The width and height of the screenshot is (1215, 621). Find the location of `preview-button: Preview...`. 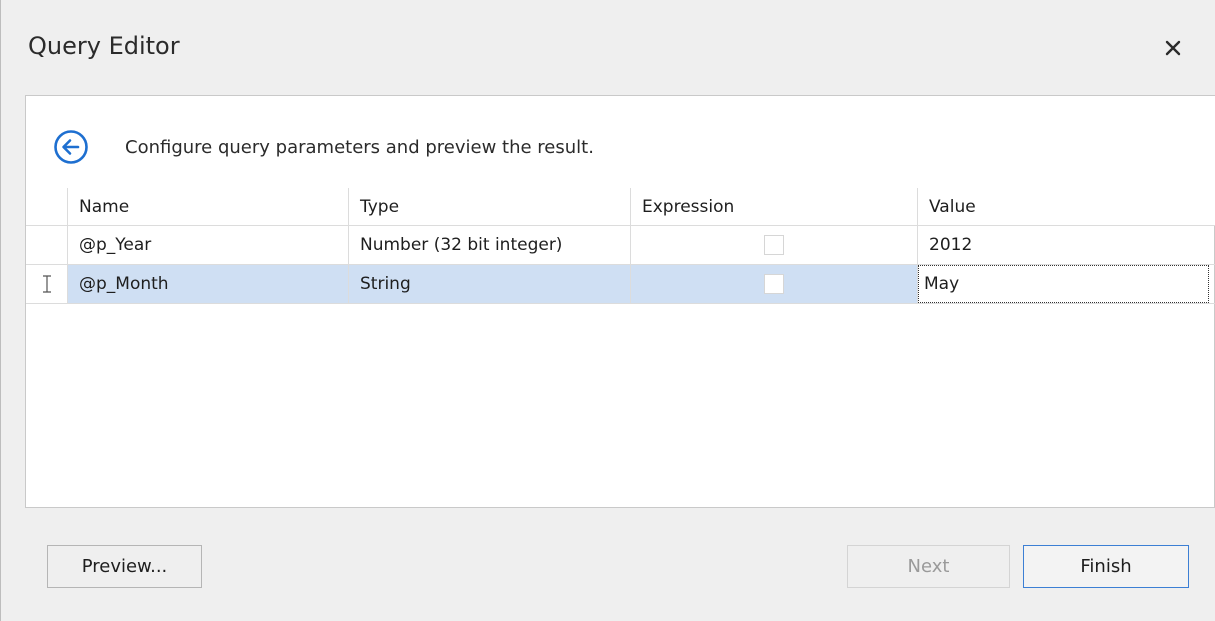

preview-button: Preview... is located at coordinates (124, 566).